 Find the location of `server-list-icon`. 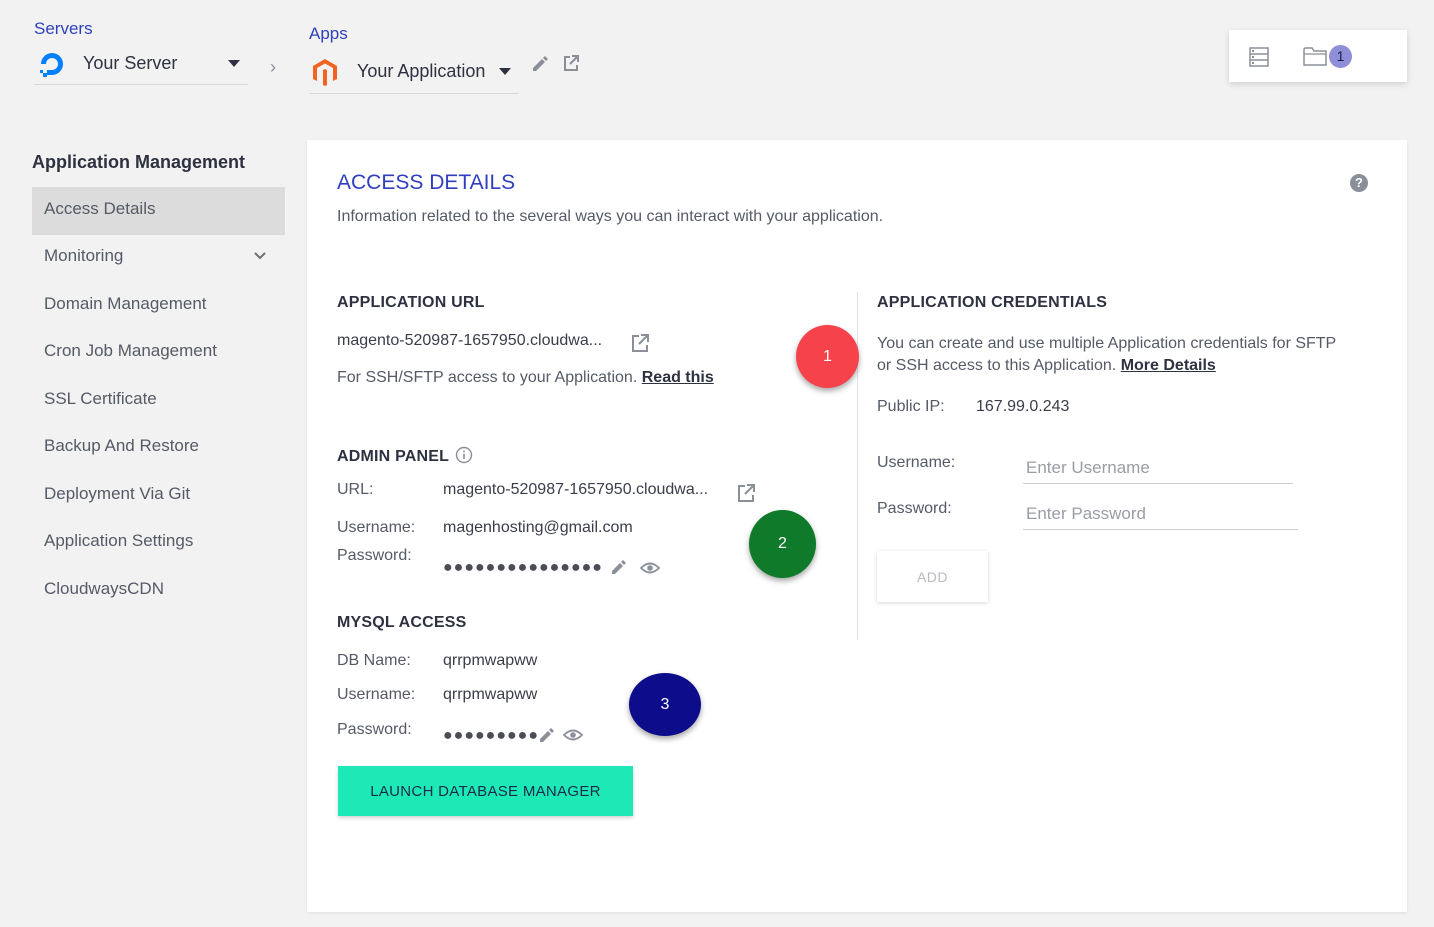

server-list-icon is located at coordinates (1259, 57).